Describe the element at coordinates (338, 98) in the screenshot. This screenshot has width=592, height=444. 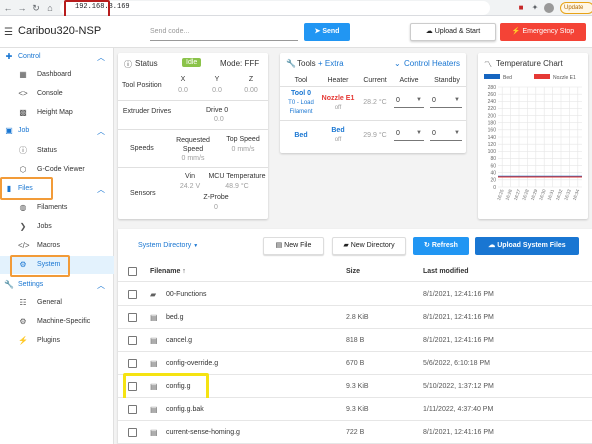
I see `heater-nozzle-e1: Nozzle E1` at that location.